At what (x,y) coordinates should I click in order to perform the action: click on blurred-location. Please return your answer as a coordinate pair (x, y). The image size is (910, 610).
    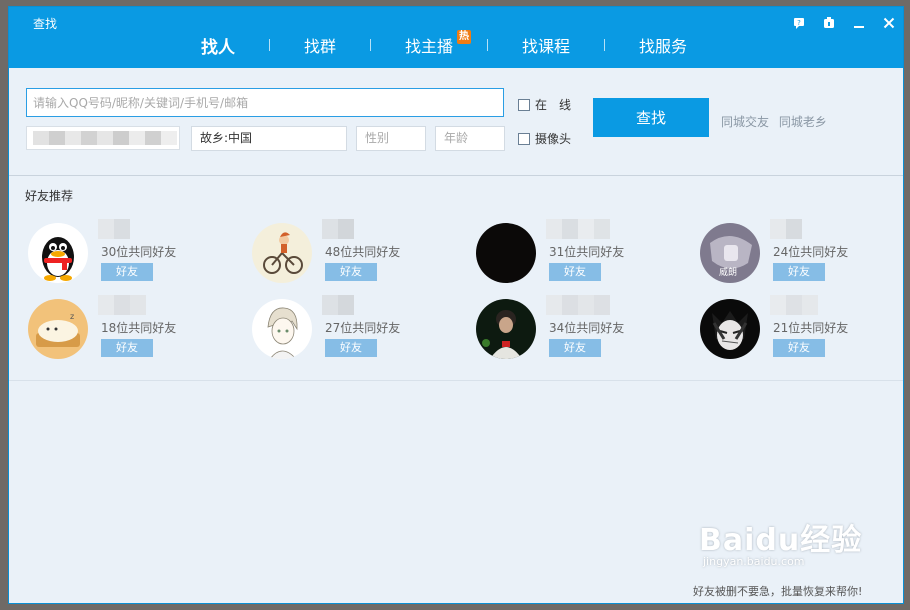
    Looking at the image, I should click on (103, 138).